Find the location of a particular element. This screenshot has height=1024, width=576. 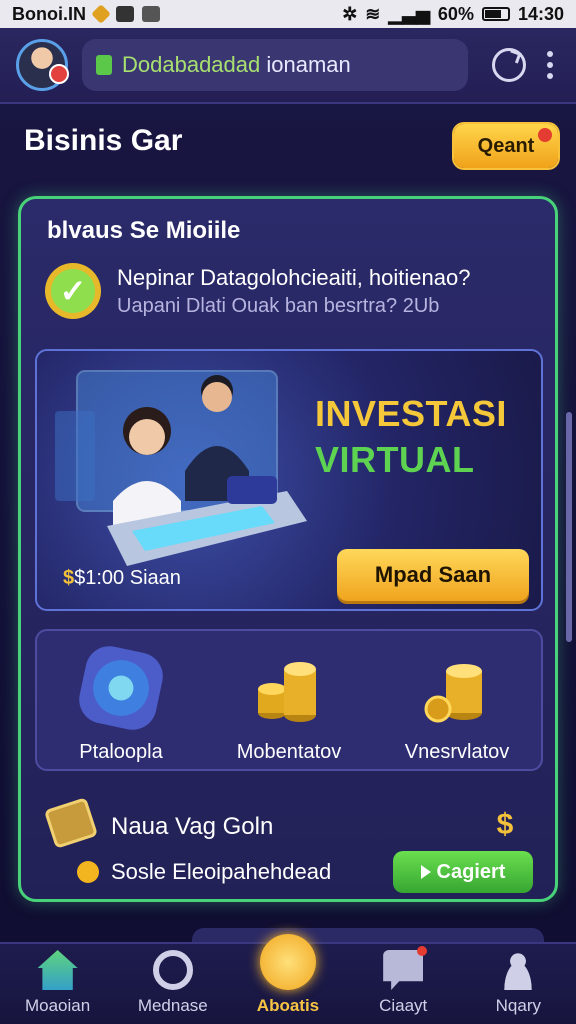

more-icon is located at coordinates (550, 65).